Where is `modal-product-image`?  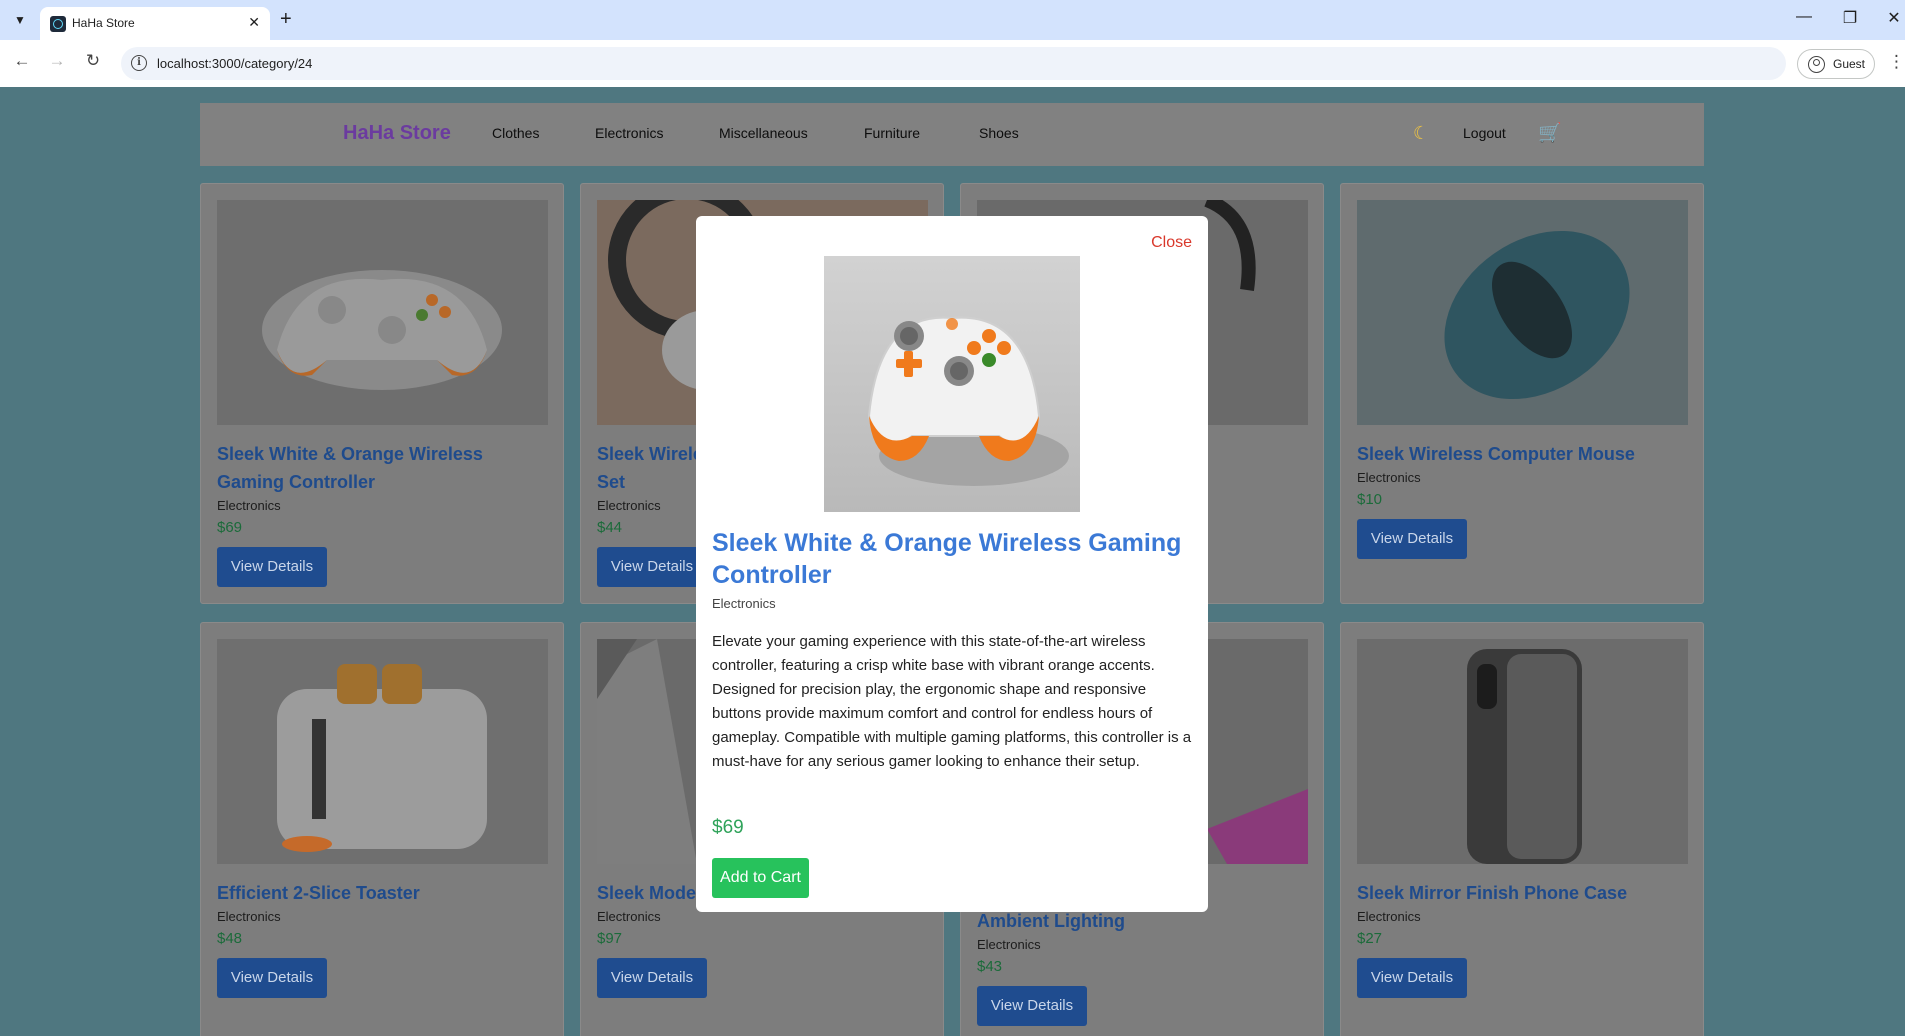
modal-product-image is located at coordinates (952, 384).